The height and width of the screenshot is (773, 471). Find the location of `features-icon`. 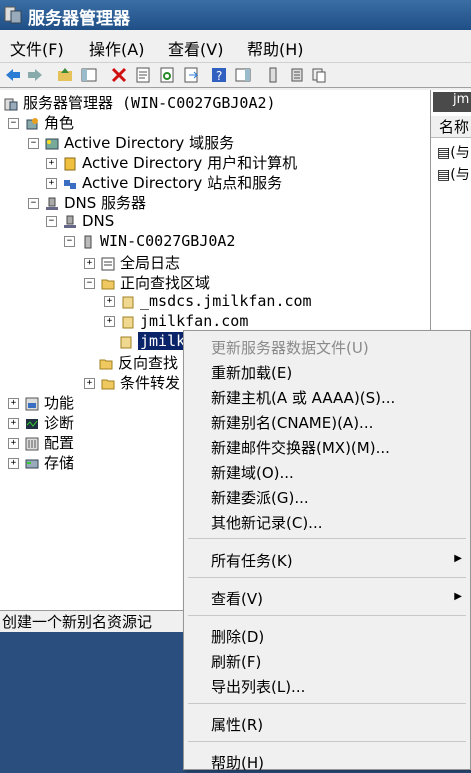

features-icon is located at coordinates (32, 403).